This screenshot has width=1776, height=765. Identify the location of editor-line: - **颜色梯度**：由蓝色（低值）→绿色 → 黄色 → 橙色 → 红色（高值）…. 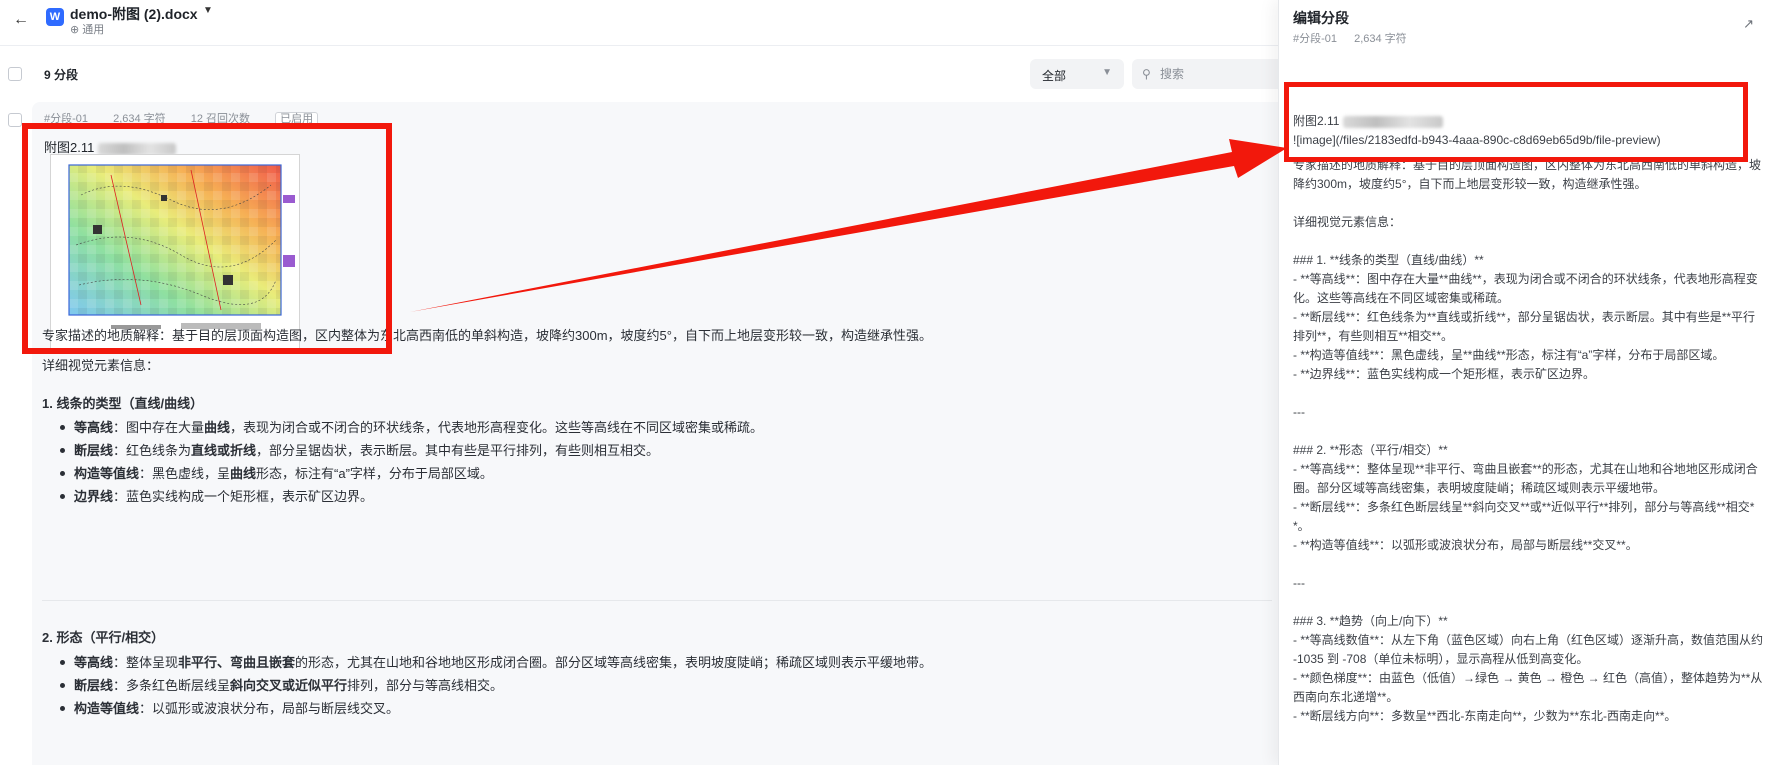
(1528, 687).